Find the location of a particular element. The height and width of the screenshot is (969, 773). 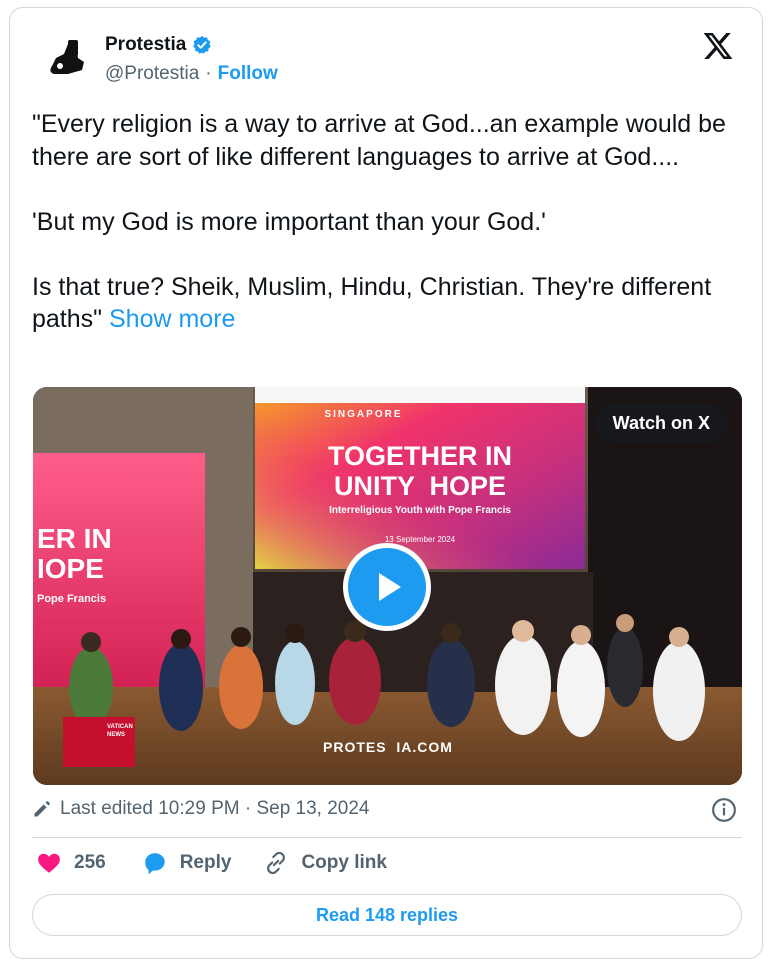

protestia-logo-icon is located at coordinates (66, 60).